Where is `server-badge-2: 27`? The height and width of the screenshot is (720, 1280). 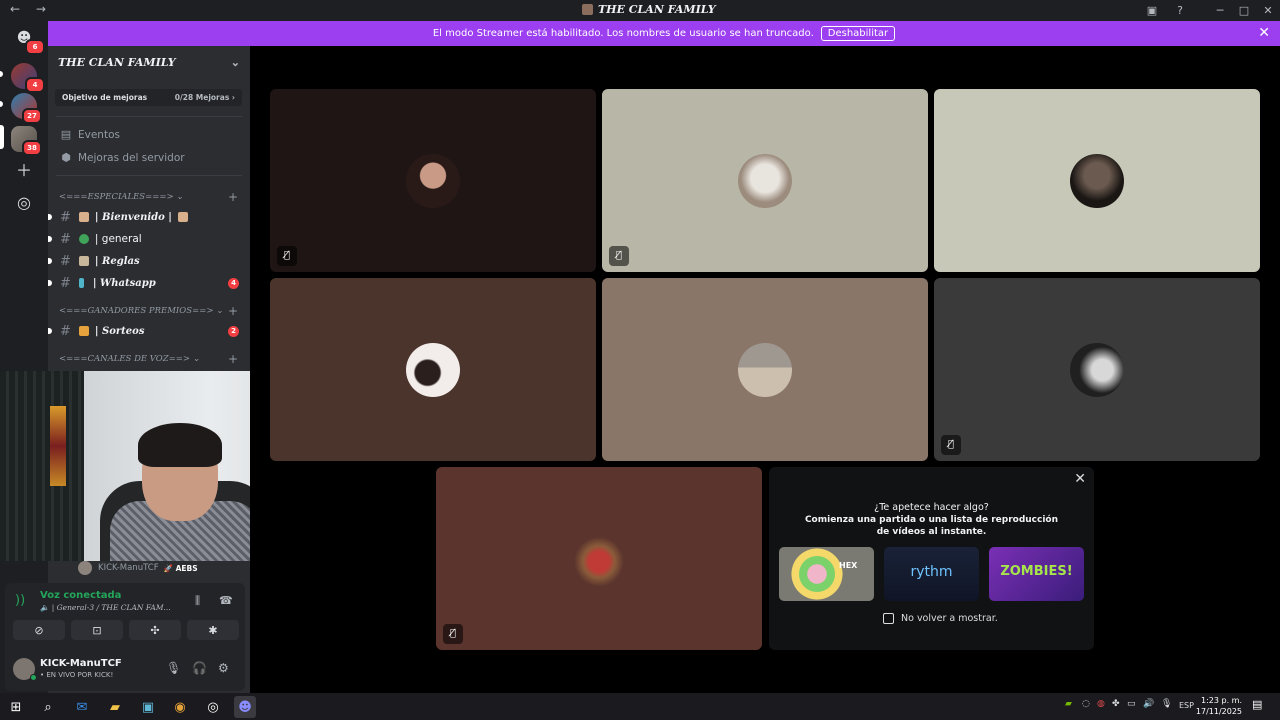 server-badge-2: 27 is located at coordinates (32, 116).